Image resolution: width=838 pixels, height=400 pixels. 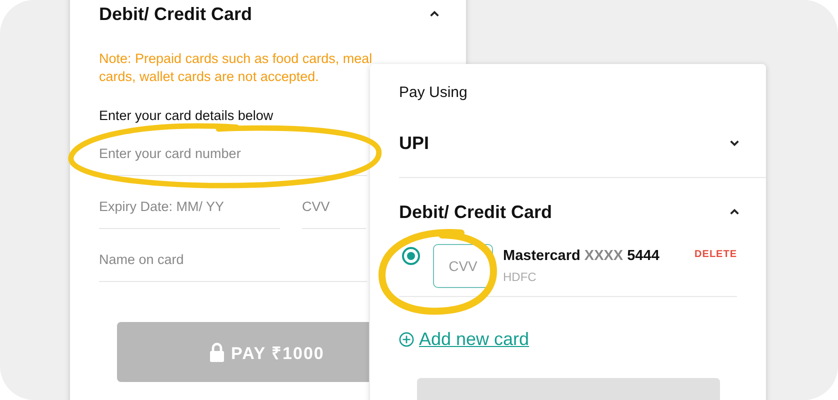 I want to click on instruction-text: Enter your card details below, so click(x=186, y=115).